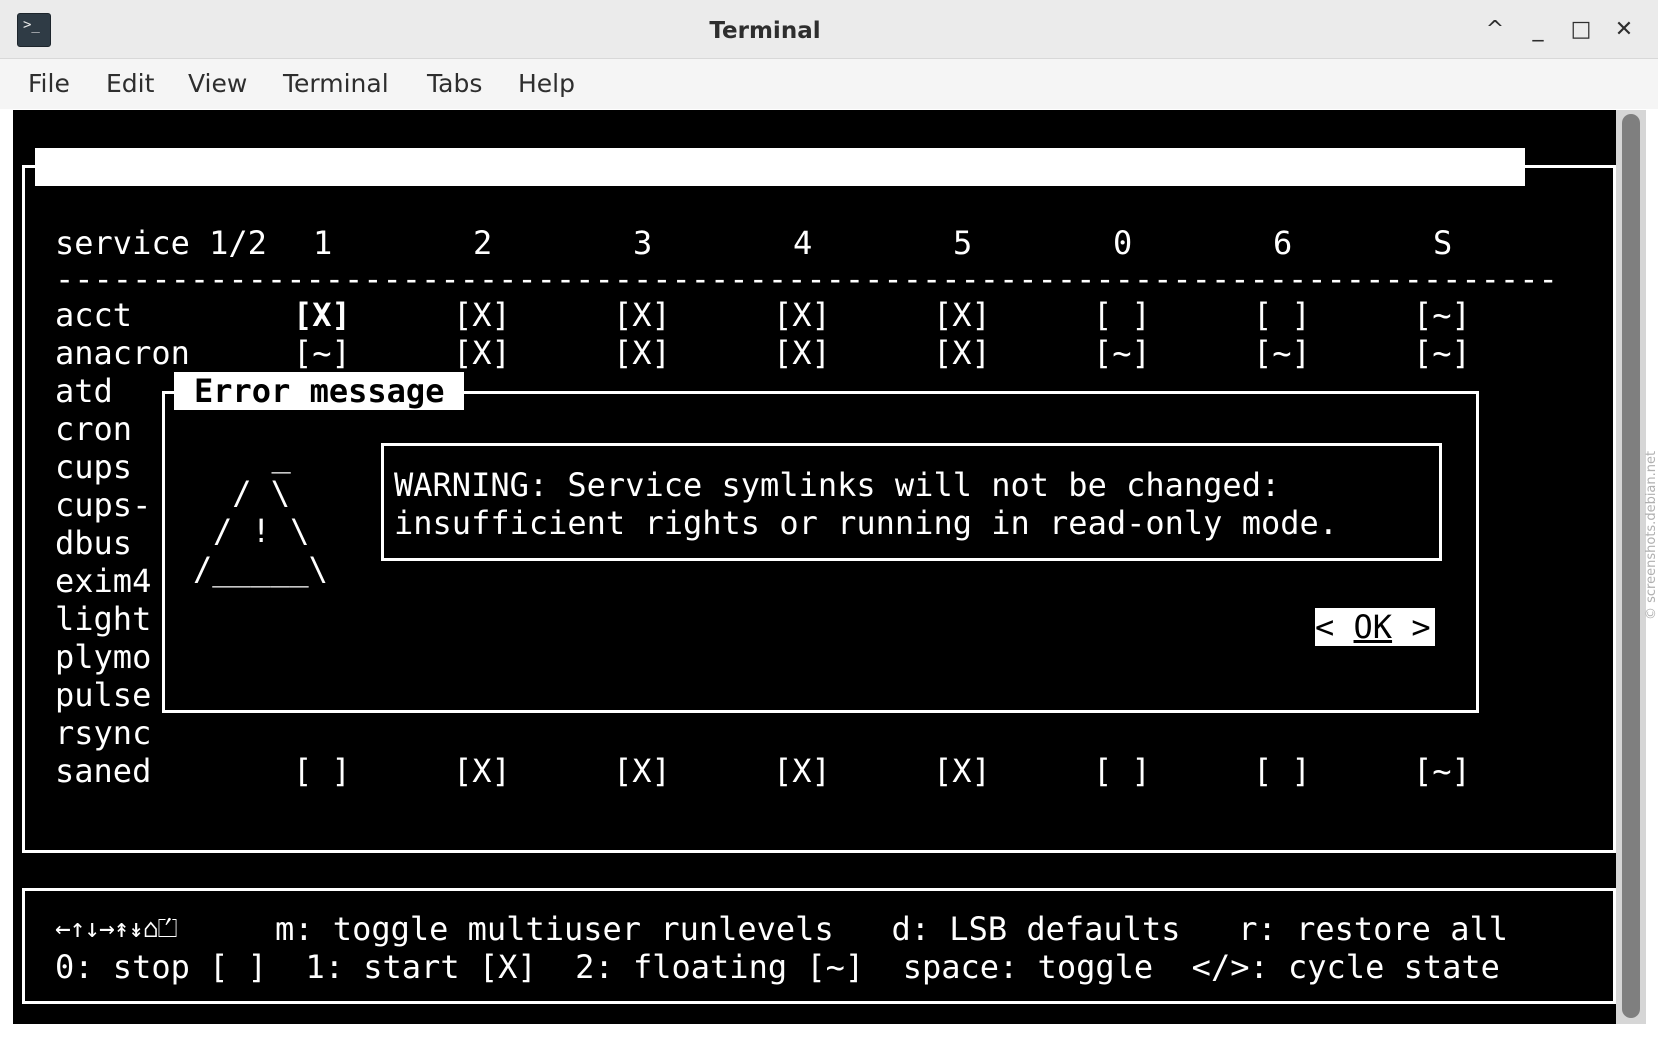 This screenshot has width=1658, height=1038. Describe the element at coordinates (103, 505) in the screenshot. I see `service-name-cups-browsed: cups-` at that location.